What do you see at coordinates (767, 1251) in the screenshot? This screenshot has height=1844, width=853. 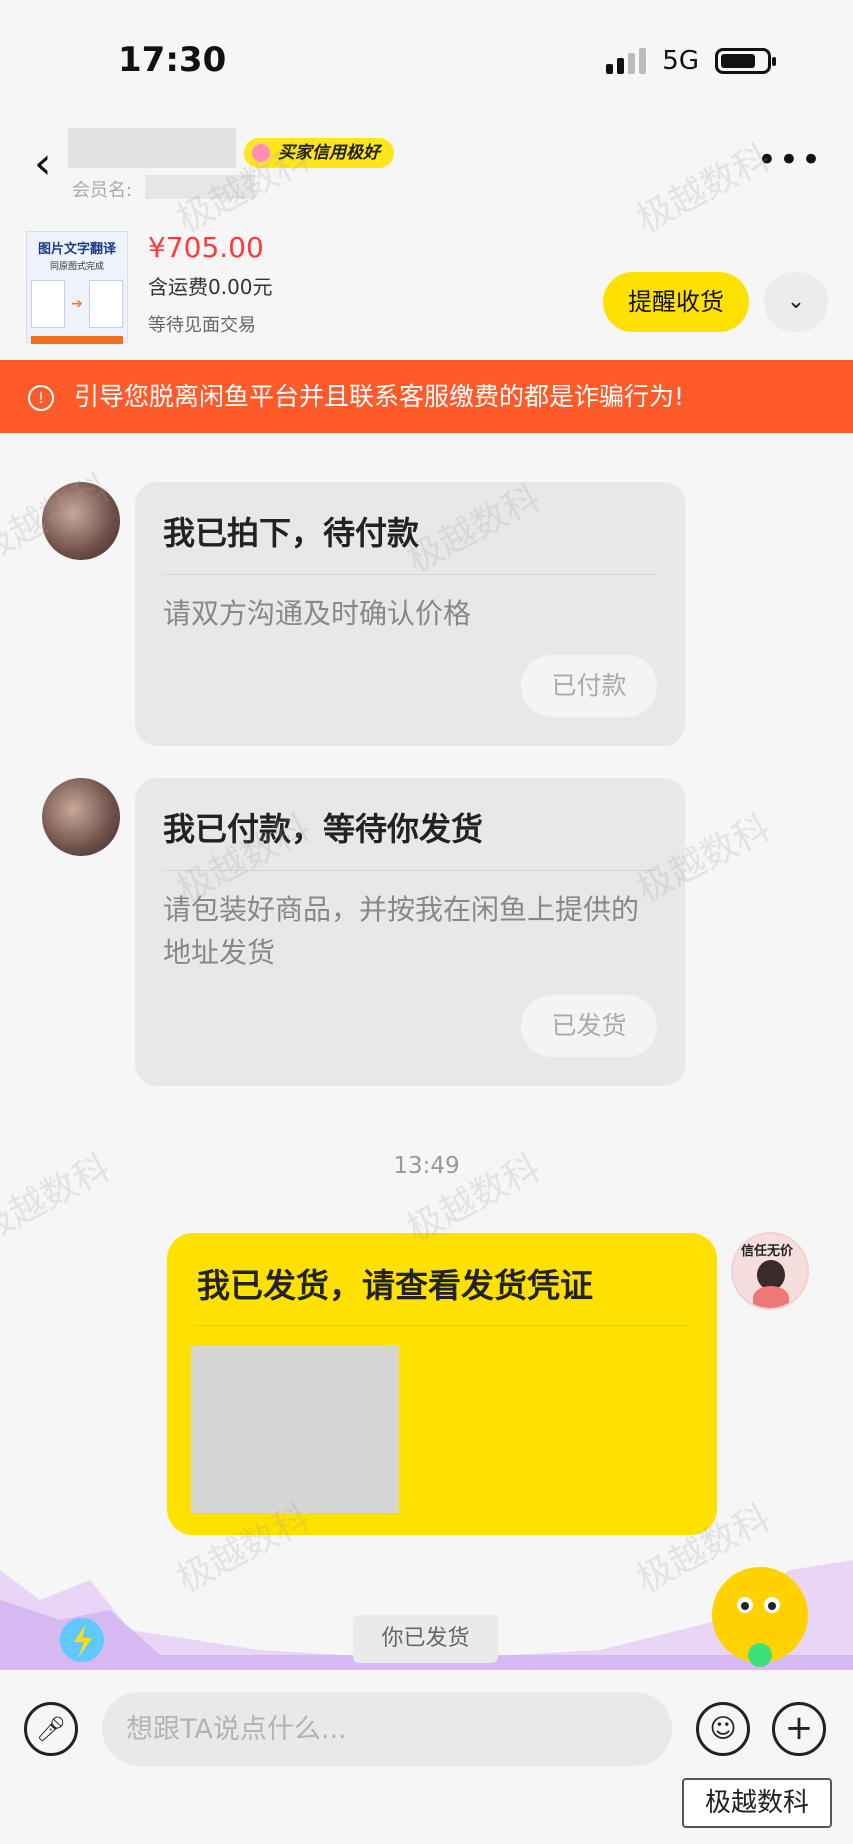 I see `avatar-caption: 信任无价` at bounding box center [767, 1251].